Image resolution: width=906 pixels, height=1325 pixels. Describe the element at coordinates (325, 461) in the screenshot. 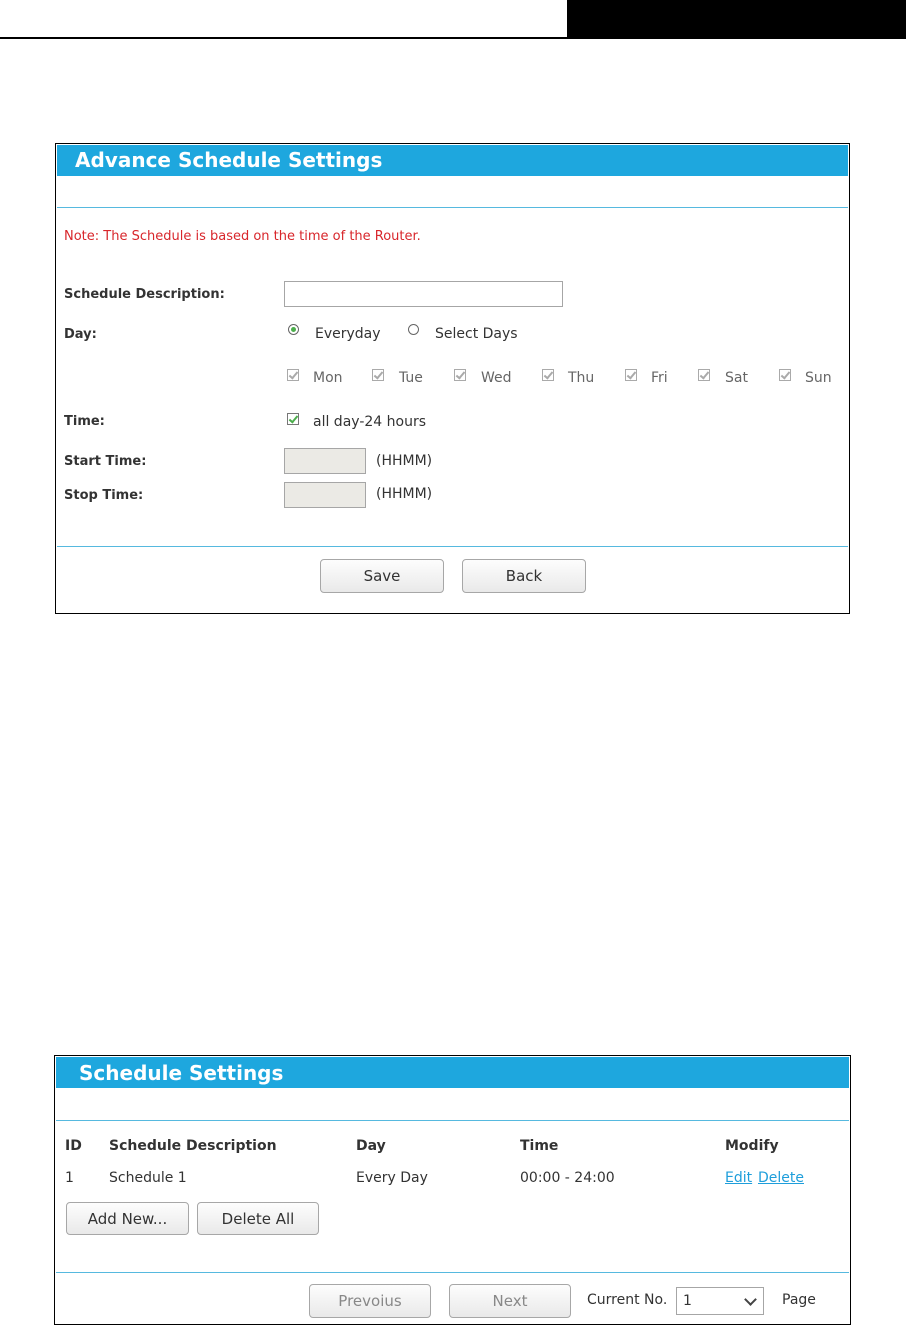

I see `start-time-input` at that location.